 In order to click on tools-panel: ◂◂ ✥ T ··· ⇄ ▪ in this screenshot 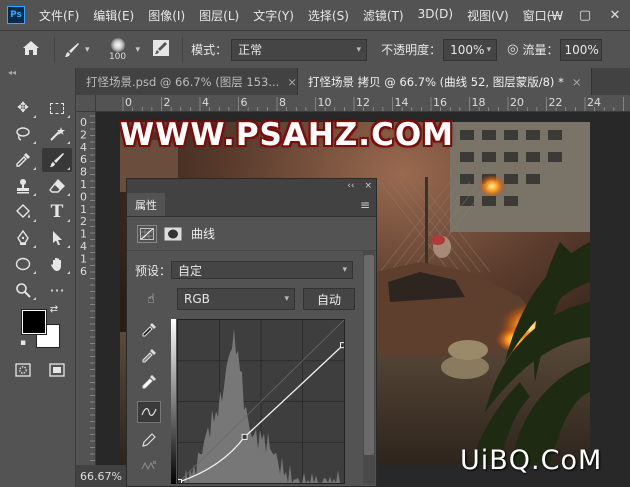, I will do `click(38, 277)`.